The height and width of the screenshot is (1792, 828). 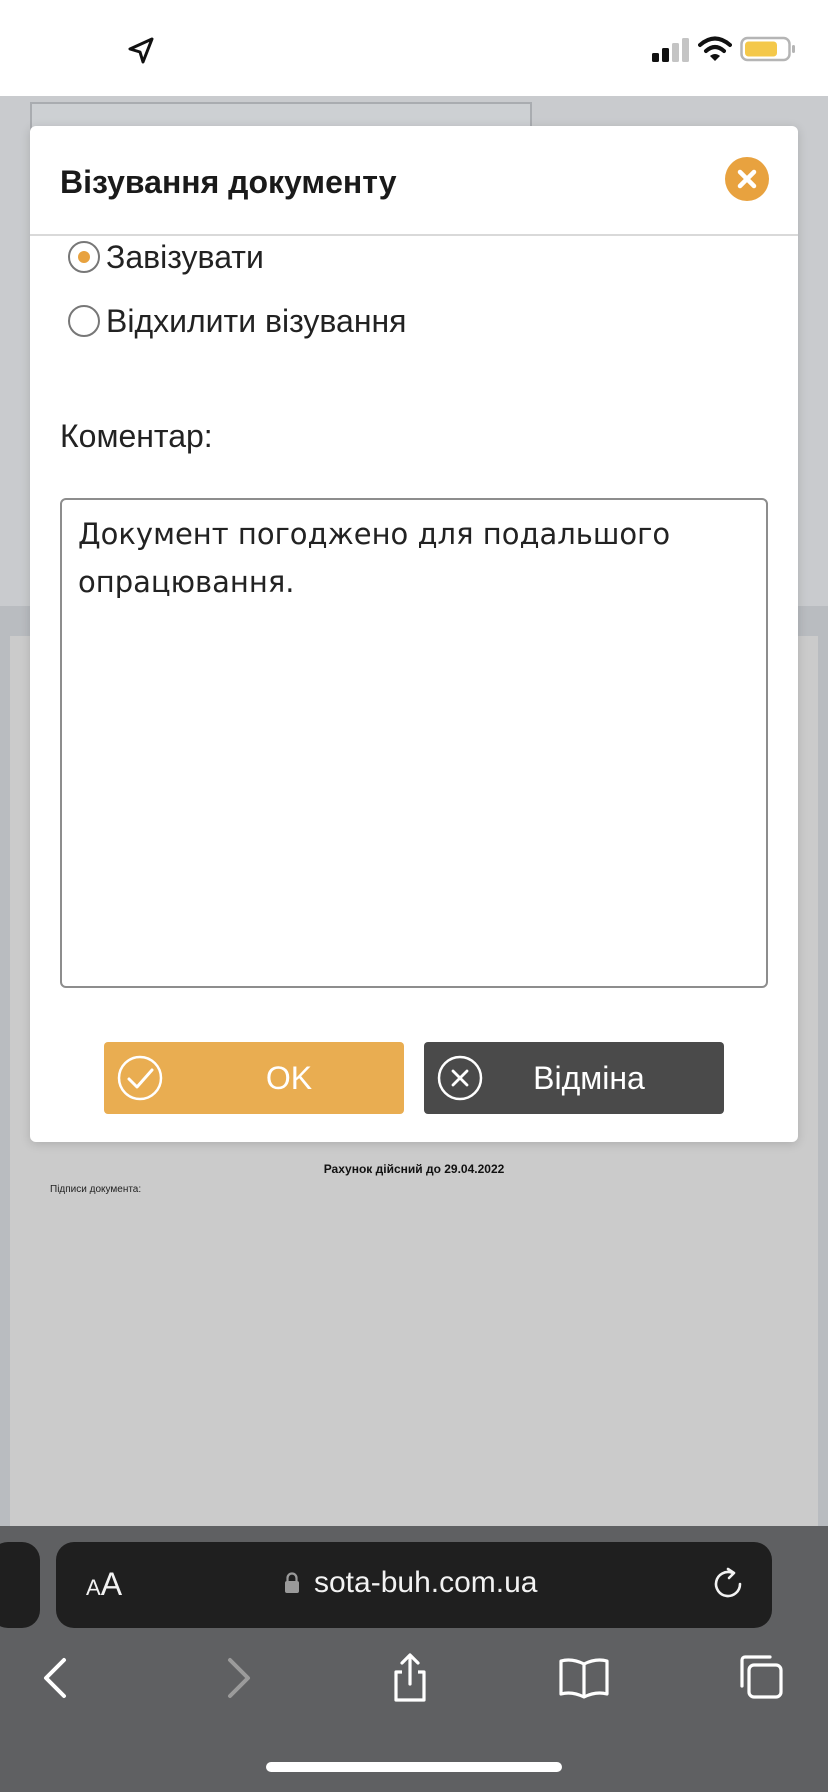 I want to click on radio-approve-label: Завізувати, so click(x=185, y=256).